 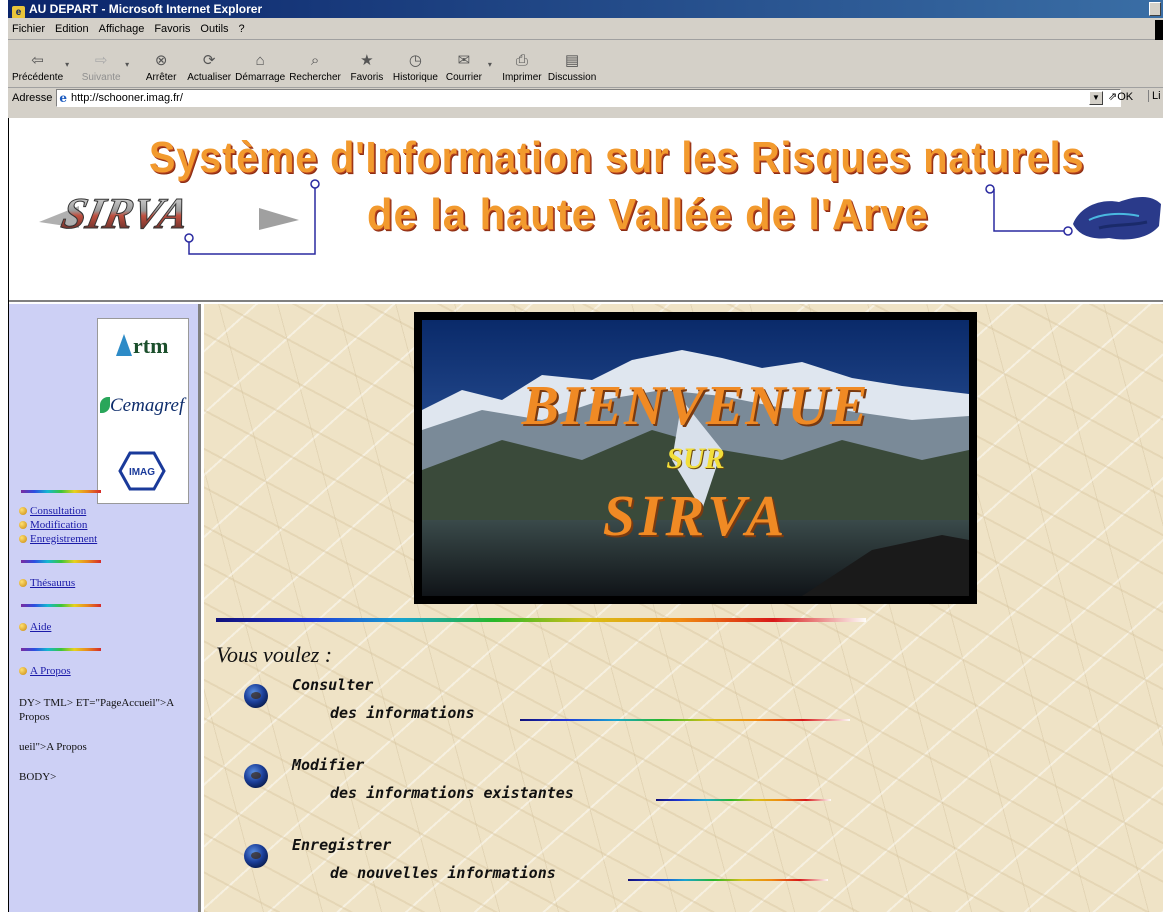 What do you see at coordinates (1096, 98) in the screenshot?
I see `address-dropdown-button: ▼` at bounding box center [1096, 98].